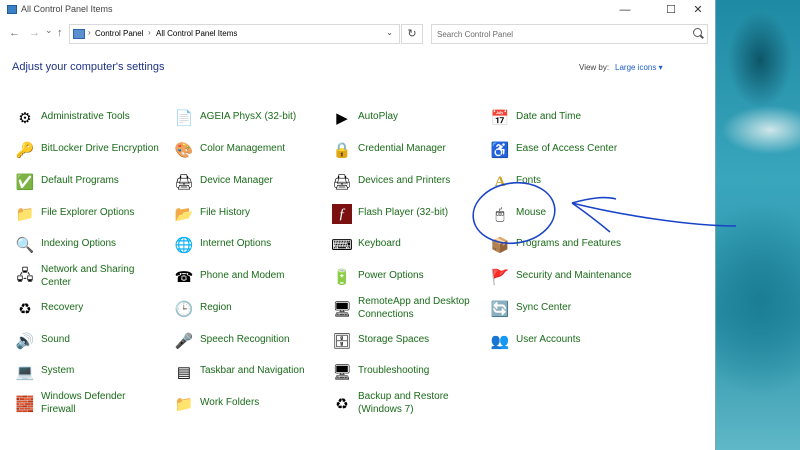  What do you see at coordinates (654, 214) in the screenshot?
I see `annotation-arrow-line` at bounding box center [654, 214].